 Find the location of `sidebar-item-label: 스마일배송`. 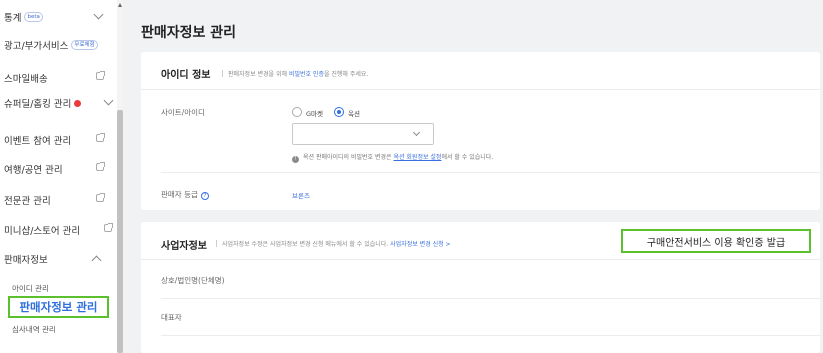

sidebar-item-label: 스마일배송 is located at coordinates (26, 79).